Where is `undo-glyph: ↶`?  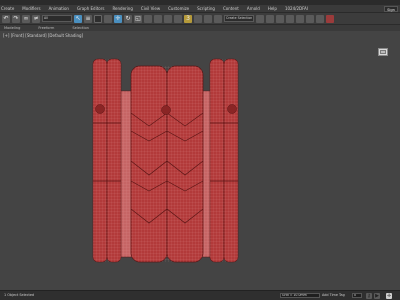
undo-glyph: ↶ is located at coordinates (6, 18).